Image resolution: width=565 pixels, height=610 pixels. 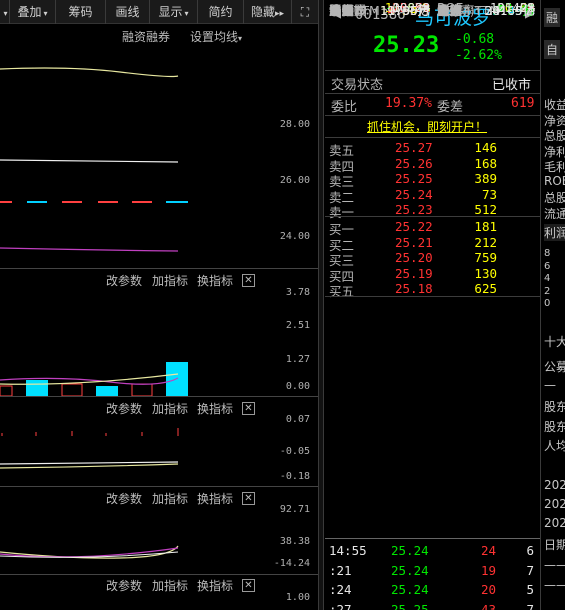 I want to click on maximize-button: ⛶, so click(x=305, y=12).